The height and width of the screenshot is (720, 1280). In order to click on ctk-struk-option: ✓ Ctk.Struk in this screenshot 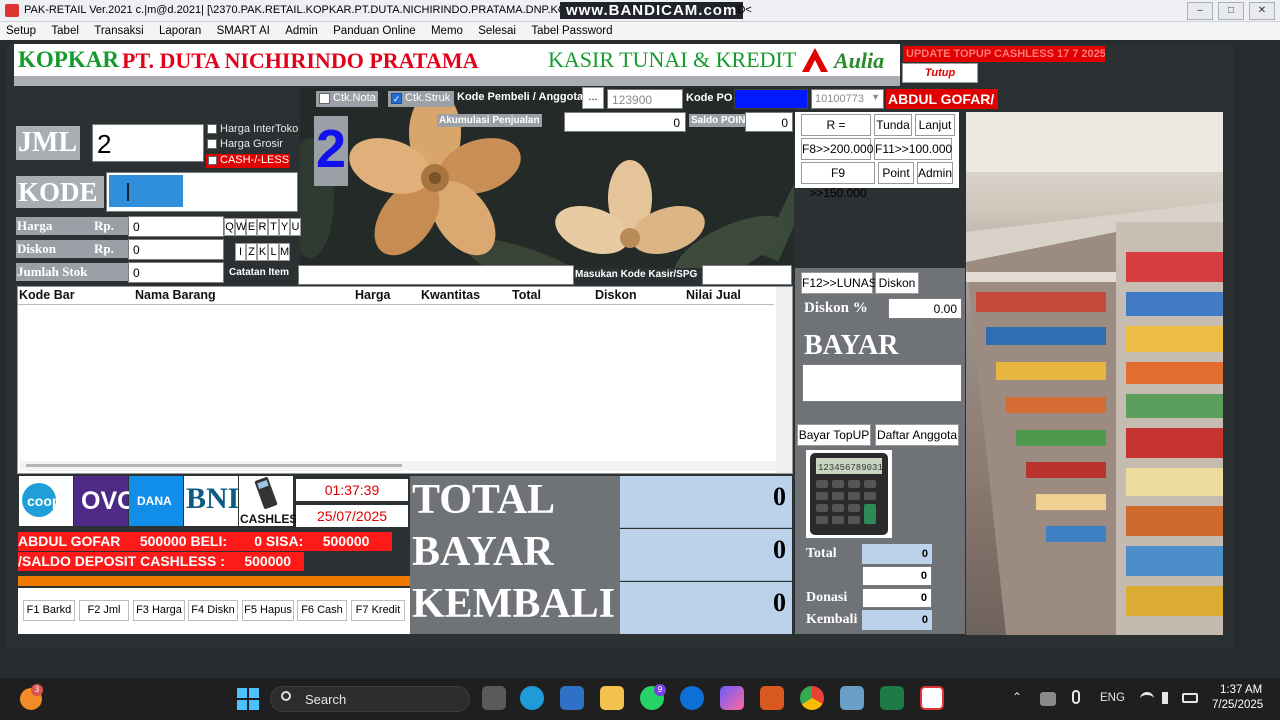, I will do `click(421, 99)`.